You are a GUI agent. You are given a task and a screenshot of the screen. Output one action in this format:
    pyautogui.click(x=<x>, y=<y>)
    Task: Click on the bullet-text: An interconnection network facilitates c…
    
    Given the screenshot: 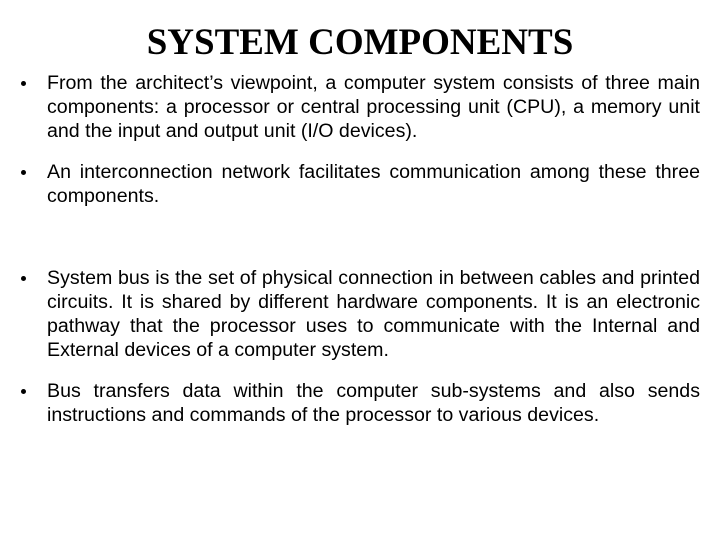 What is the action you would take?
    pyautogui.click(x=373, y=184)
    